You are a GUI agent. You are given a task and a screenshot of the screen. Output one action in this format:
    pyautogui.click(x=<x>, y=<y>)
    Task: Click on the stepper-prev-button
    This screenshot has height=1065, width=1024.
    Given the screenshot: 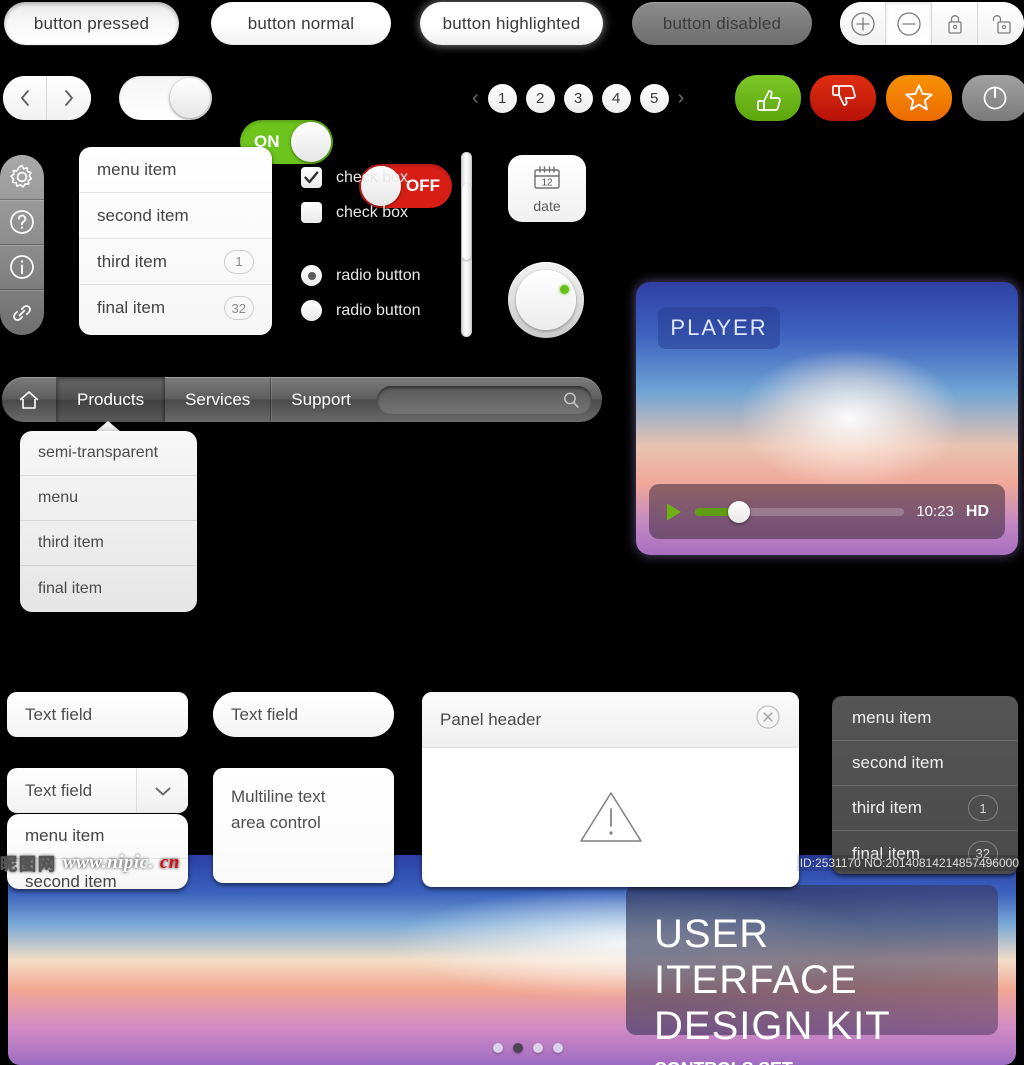 What is the action you would take?
    pyautogui.click(x=25, y=98)
    